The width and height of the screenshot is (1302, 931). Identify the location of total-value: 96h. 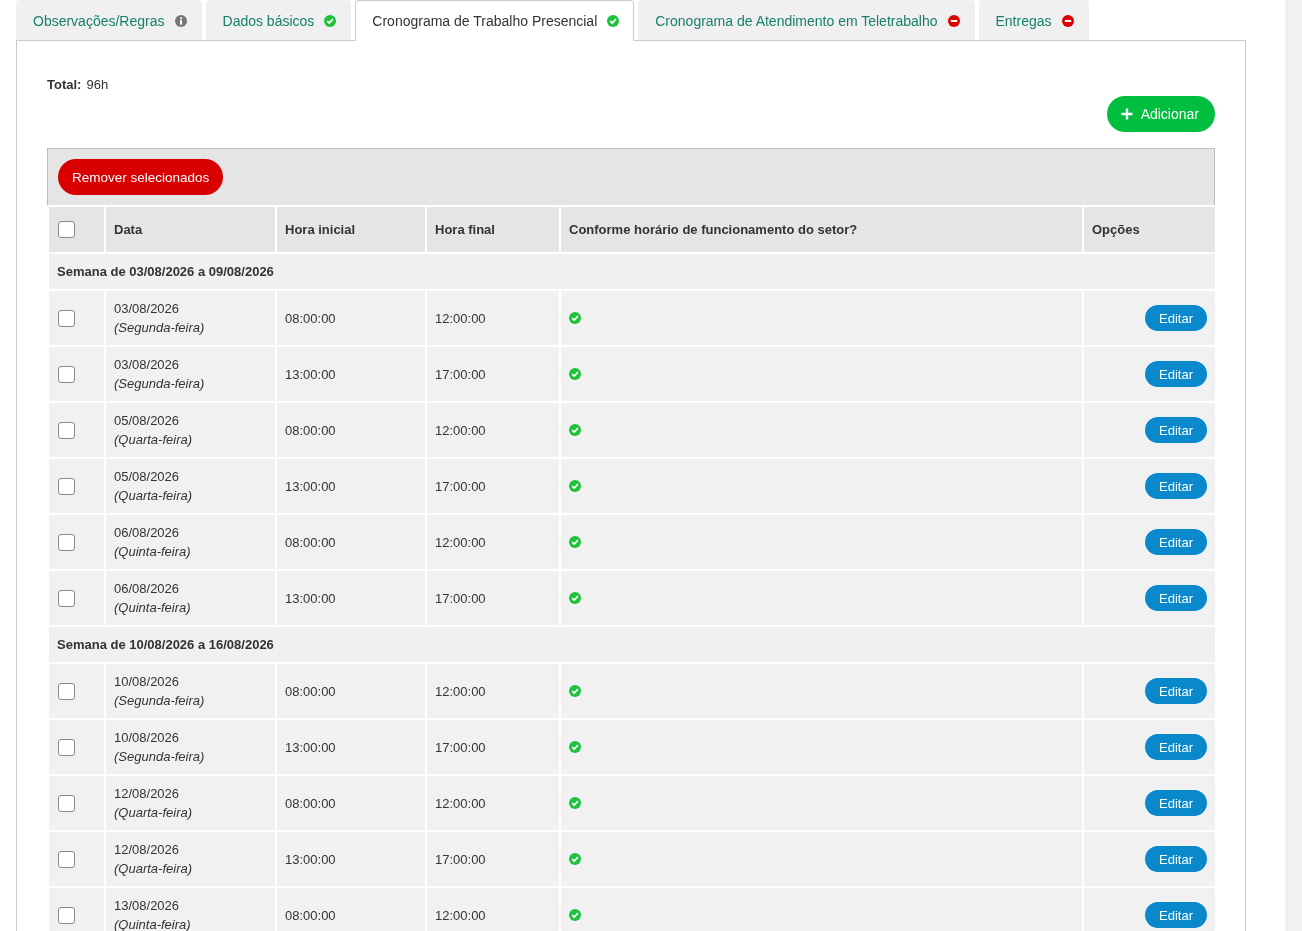
(97, 85).